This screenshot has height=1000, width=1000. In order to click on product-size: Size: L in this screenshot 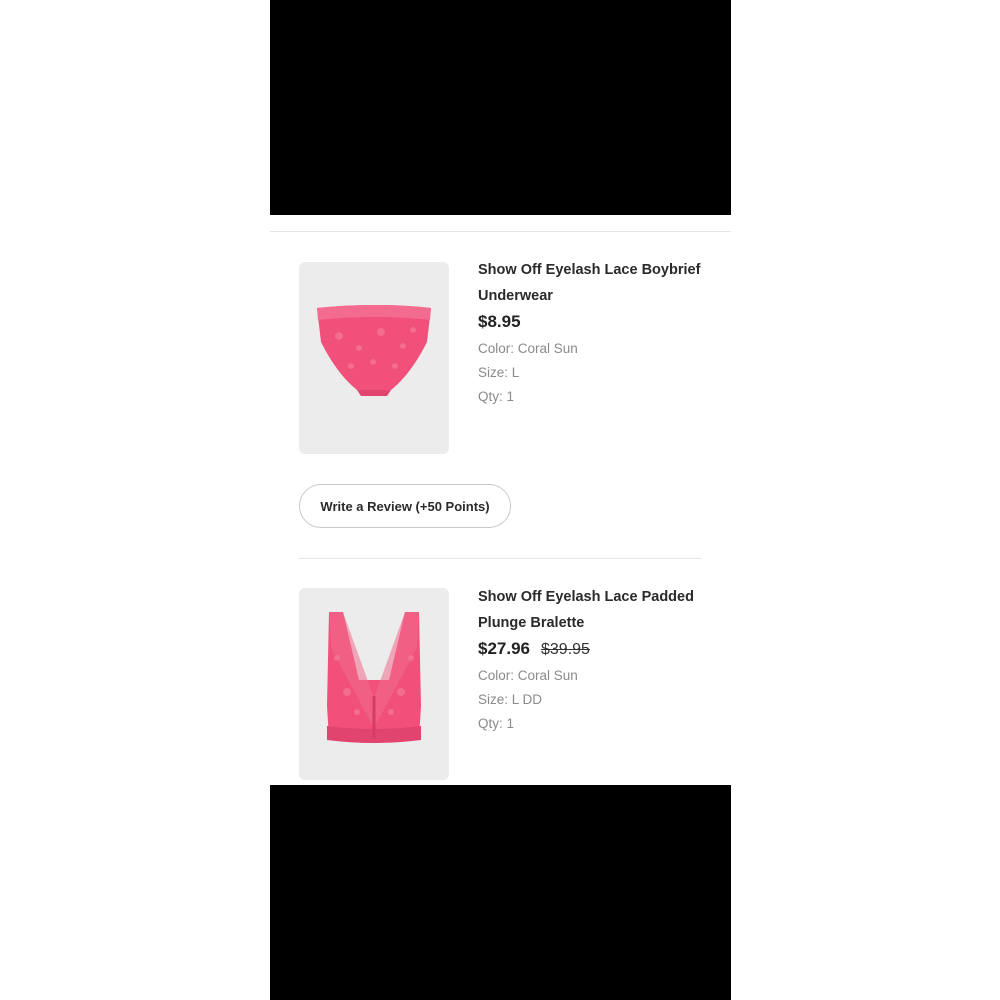, I will do `click(499, 372)`.